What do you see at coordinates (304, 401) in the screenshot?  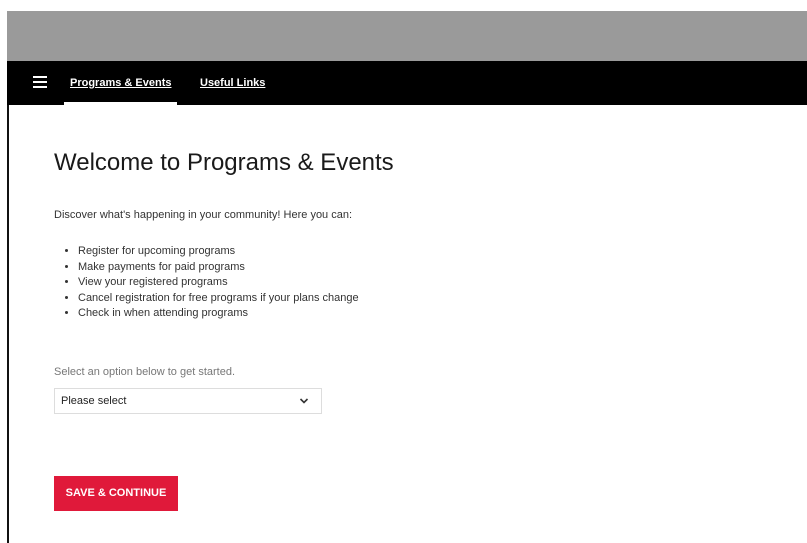 I see `chevron-down-icon` at bounding box center [304, 401].